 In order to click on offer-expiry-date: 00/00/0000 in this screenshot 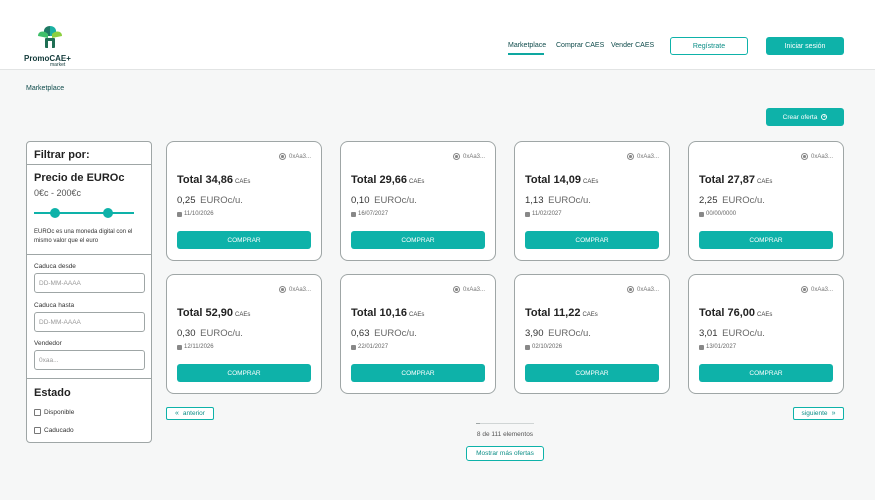, I will do `click(717, 214)`.